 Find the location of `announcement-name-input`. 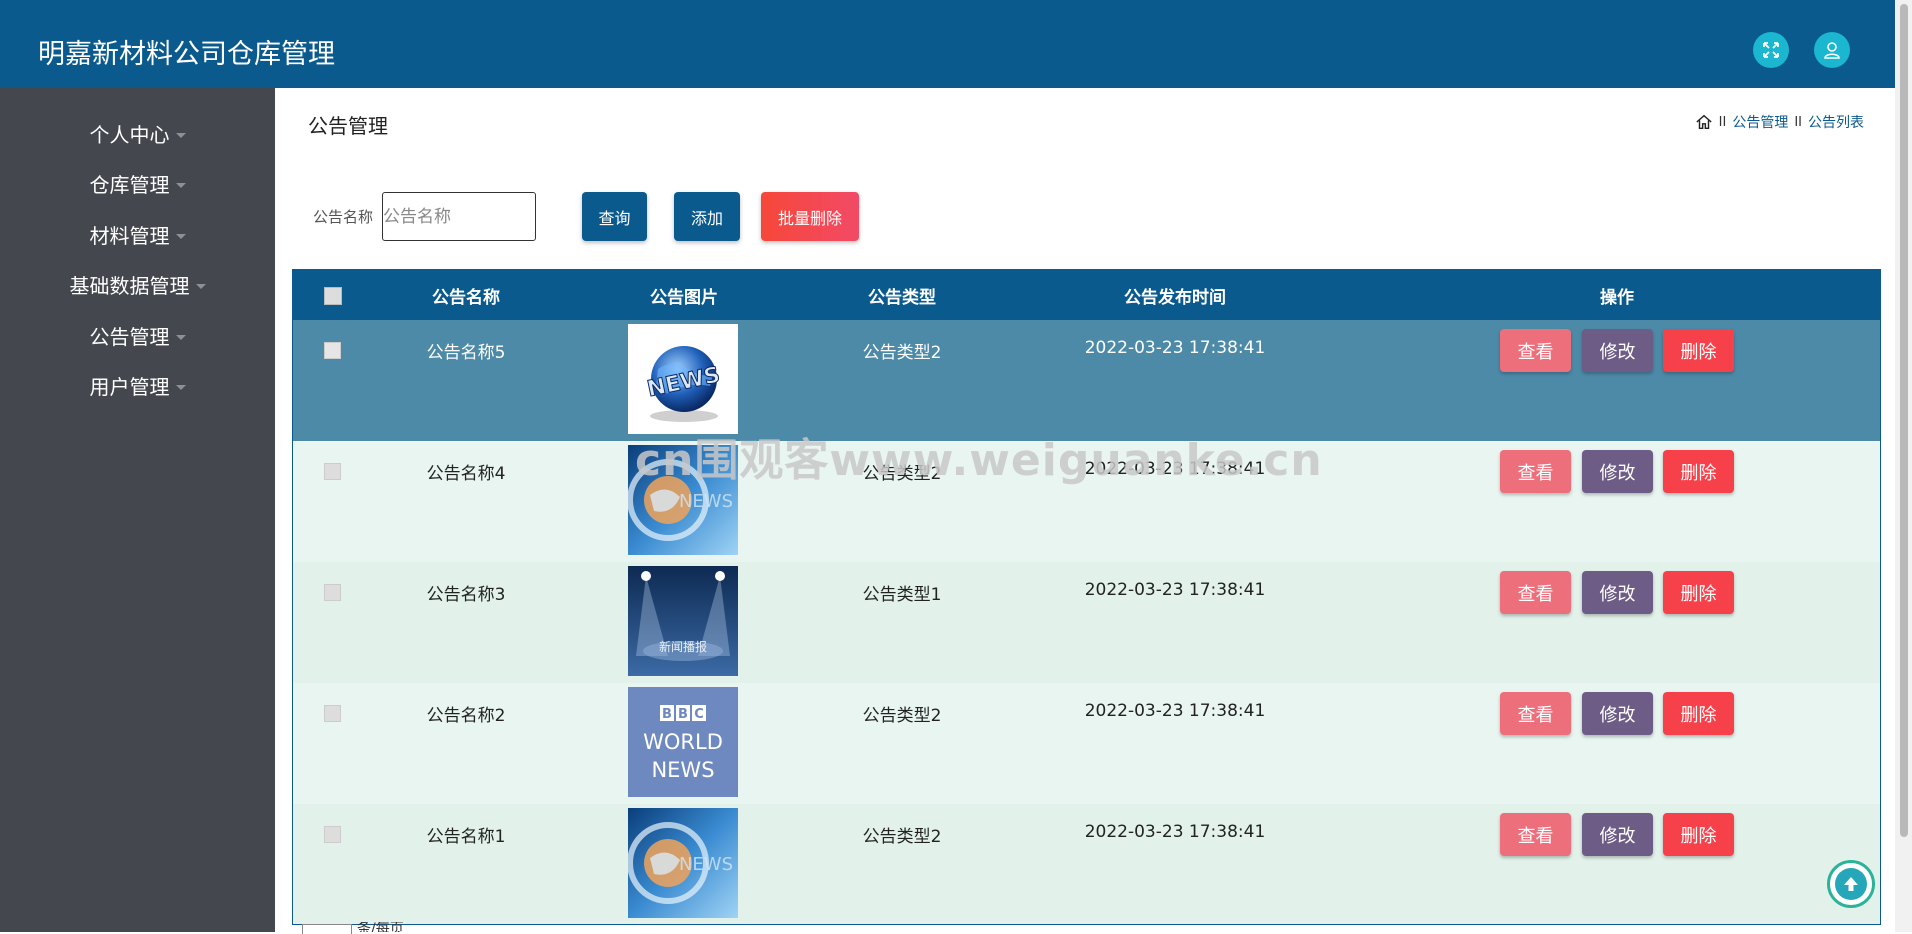

announcement-name-input is located at coordinates (459, 216).